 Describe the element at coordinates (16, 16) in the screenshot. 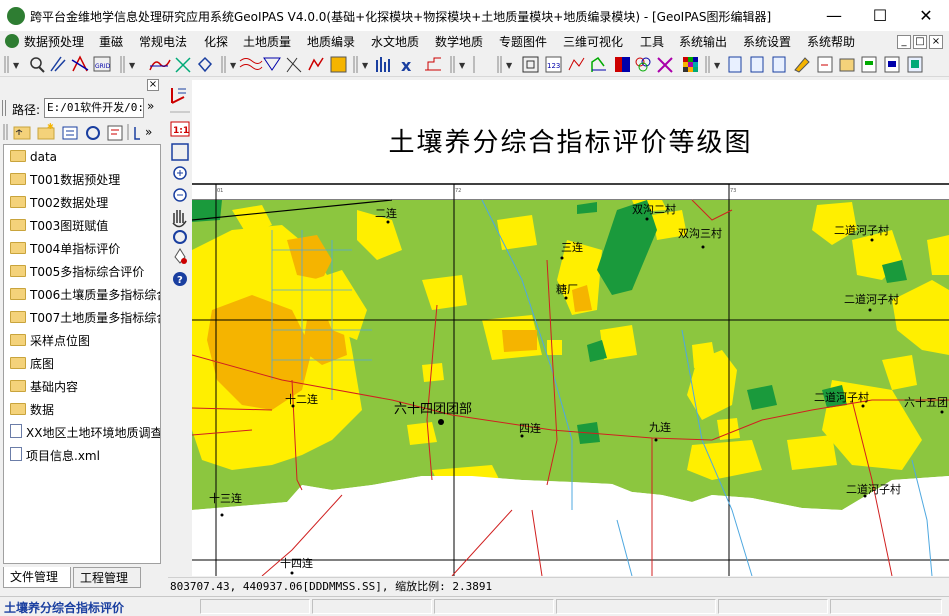

I see `app-logo-icon` at that location.